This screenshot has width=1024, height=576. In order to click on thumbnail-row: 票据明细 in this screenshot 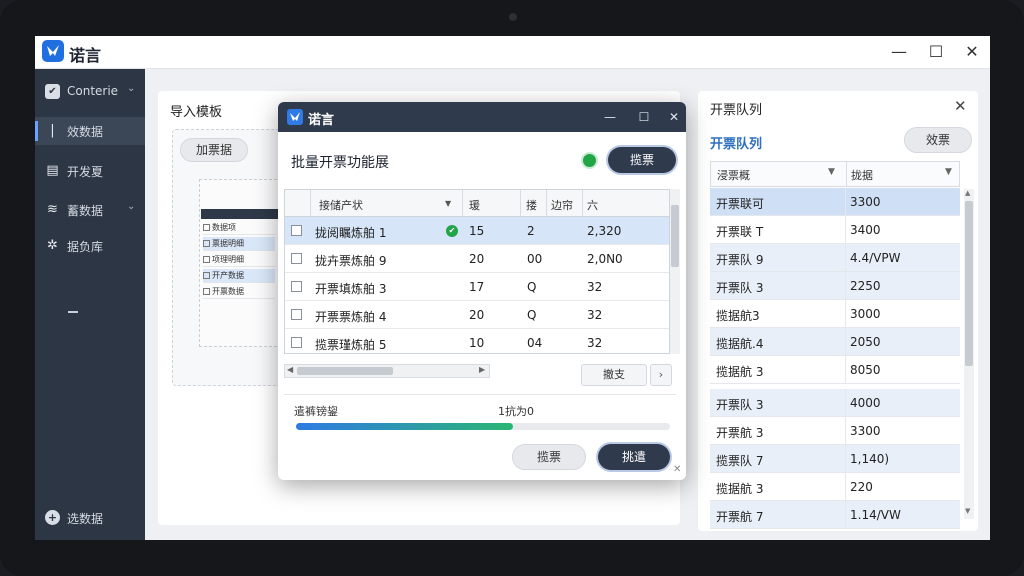, I will do `click(239, 244)`.